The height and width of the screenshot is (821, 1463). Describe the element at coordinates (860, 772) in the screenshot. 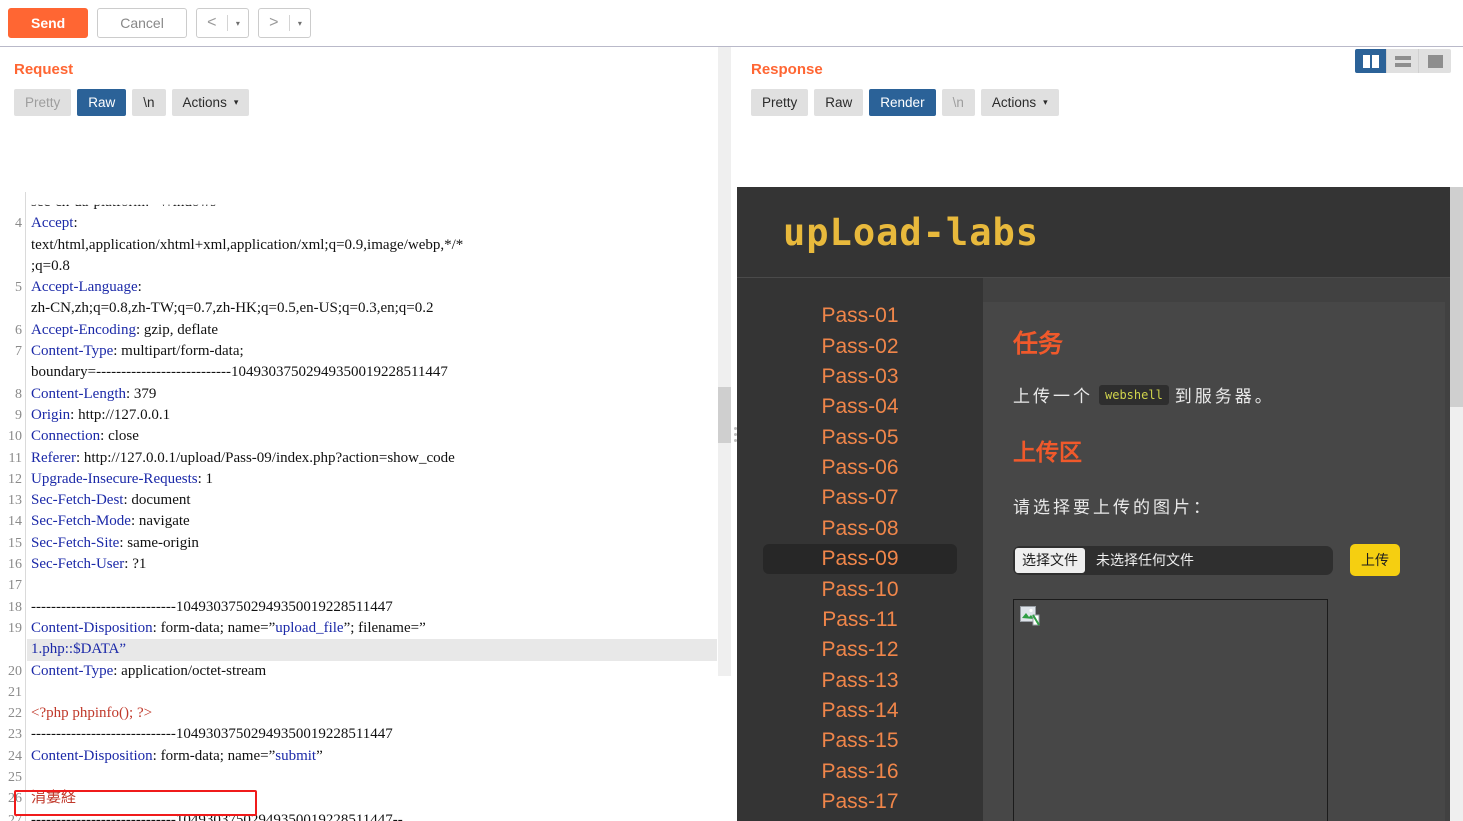

I see `nav-item-pass-16: Pass-16` at that location.